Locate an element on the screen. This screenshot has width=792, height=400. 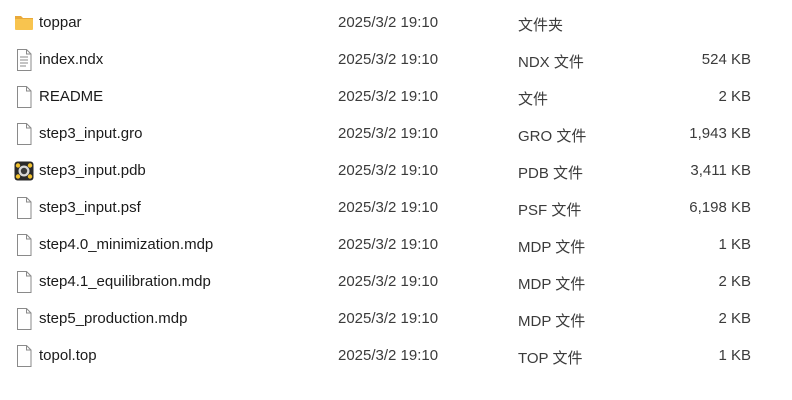
file-row: README 2025/3/2 19:10 文件 2 KB is located at coordinates (396, 97).